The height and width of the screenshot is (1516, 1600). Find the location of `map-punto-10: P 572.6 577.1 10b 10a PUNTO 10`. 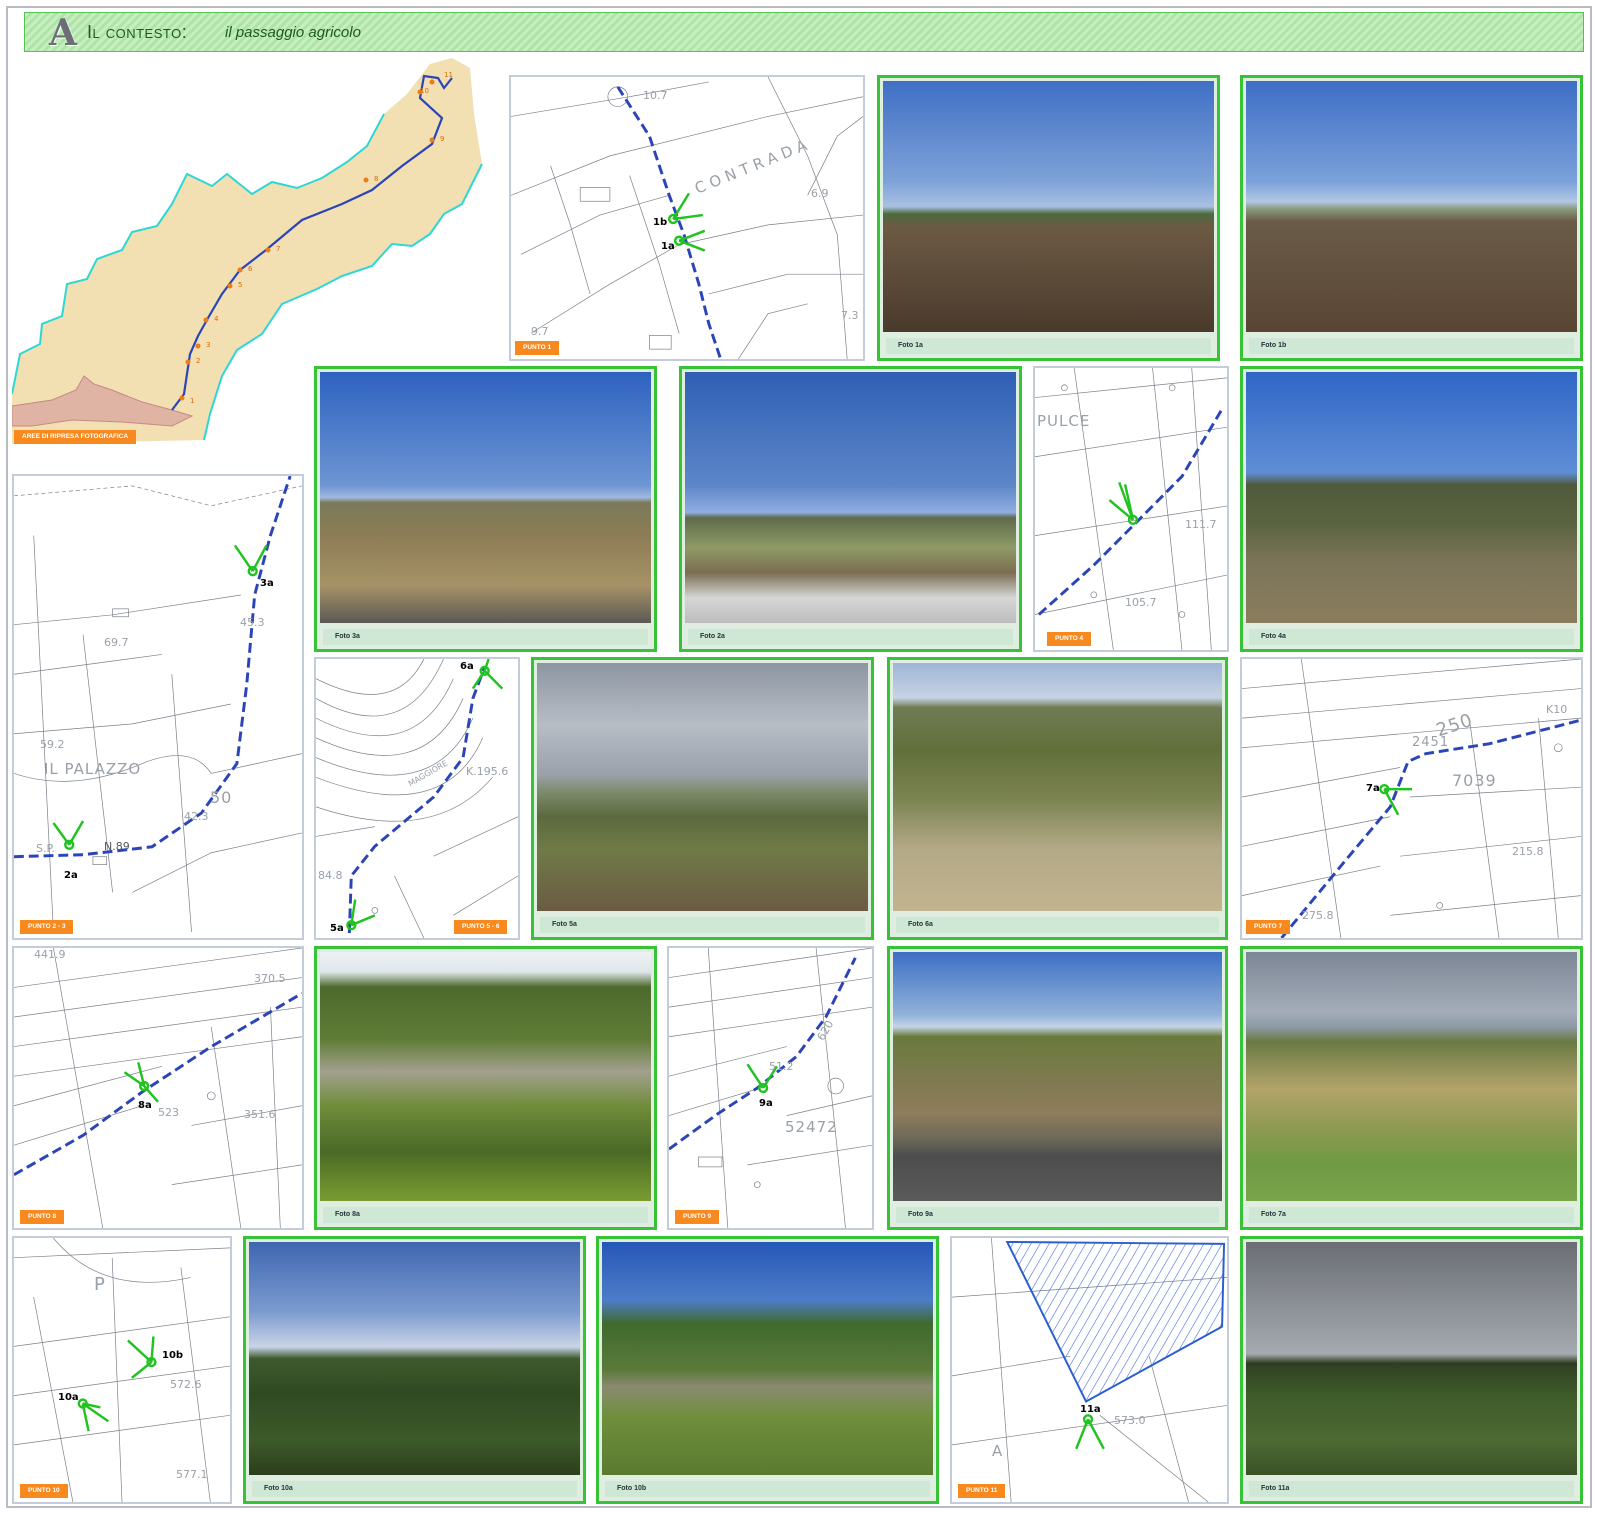

map-punto-10: P 572.6 577.1 10b 10a PUNTO 10 is located at coordinates (122, 1370).